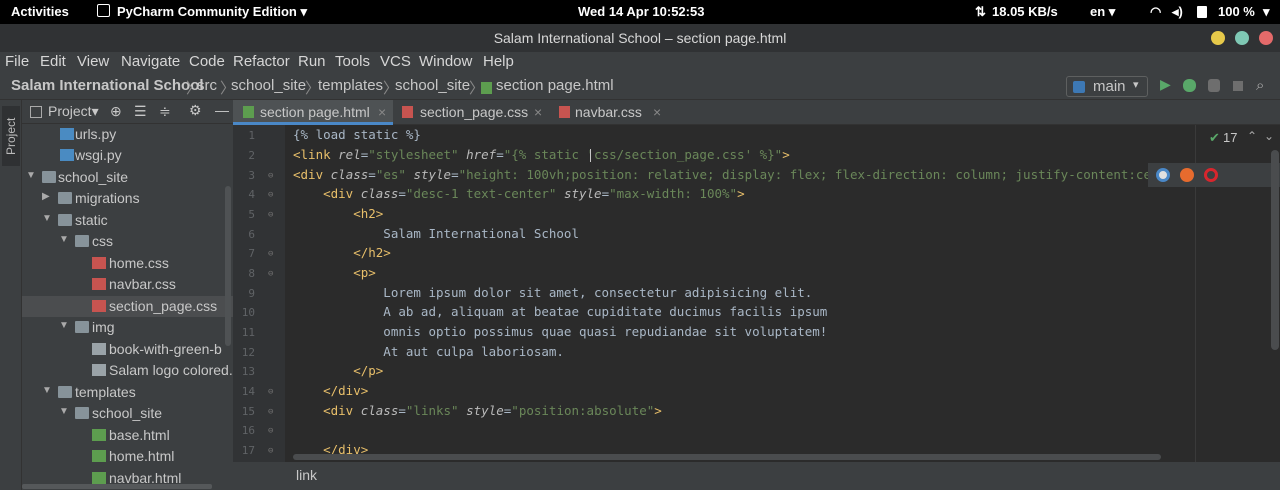 The height and width of the screenshot is (490, 1280). I want to click on expand-all-icon: ☰, so click(140, 111).